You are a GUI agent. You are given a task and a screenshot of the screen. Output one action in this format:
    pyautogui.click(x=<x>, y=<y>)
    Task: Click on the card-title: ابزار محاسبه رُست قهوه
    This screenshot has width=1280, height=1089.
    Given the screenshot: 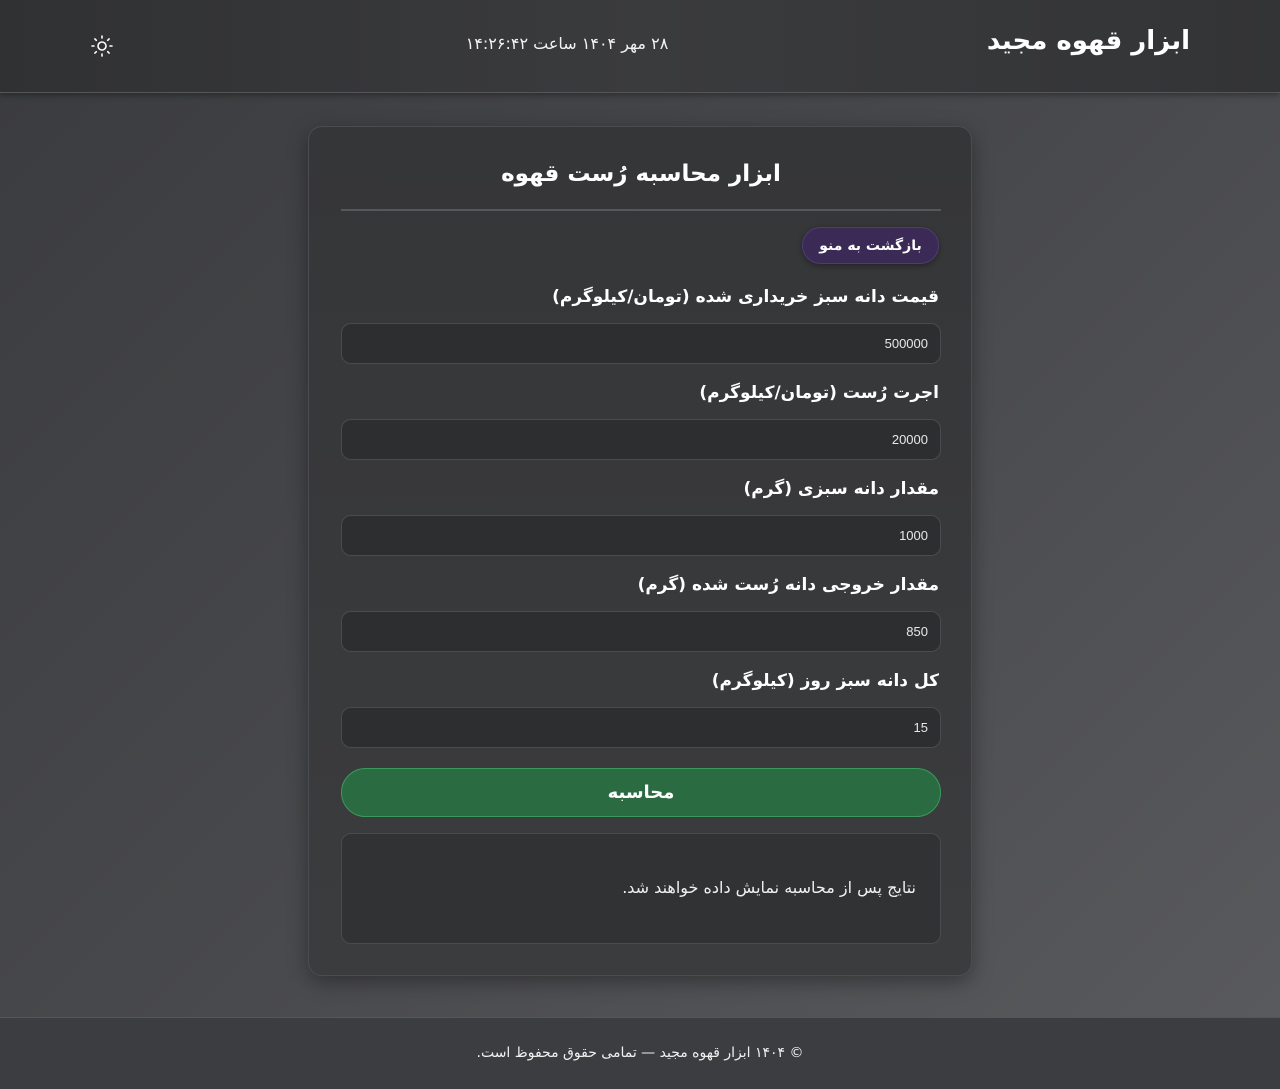 What is the action you would take?
    pyautogui.click(x=641, y=174)
    